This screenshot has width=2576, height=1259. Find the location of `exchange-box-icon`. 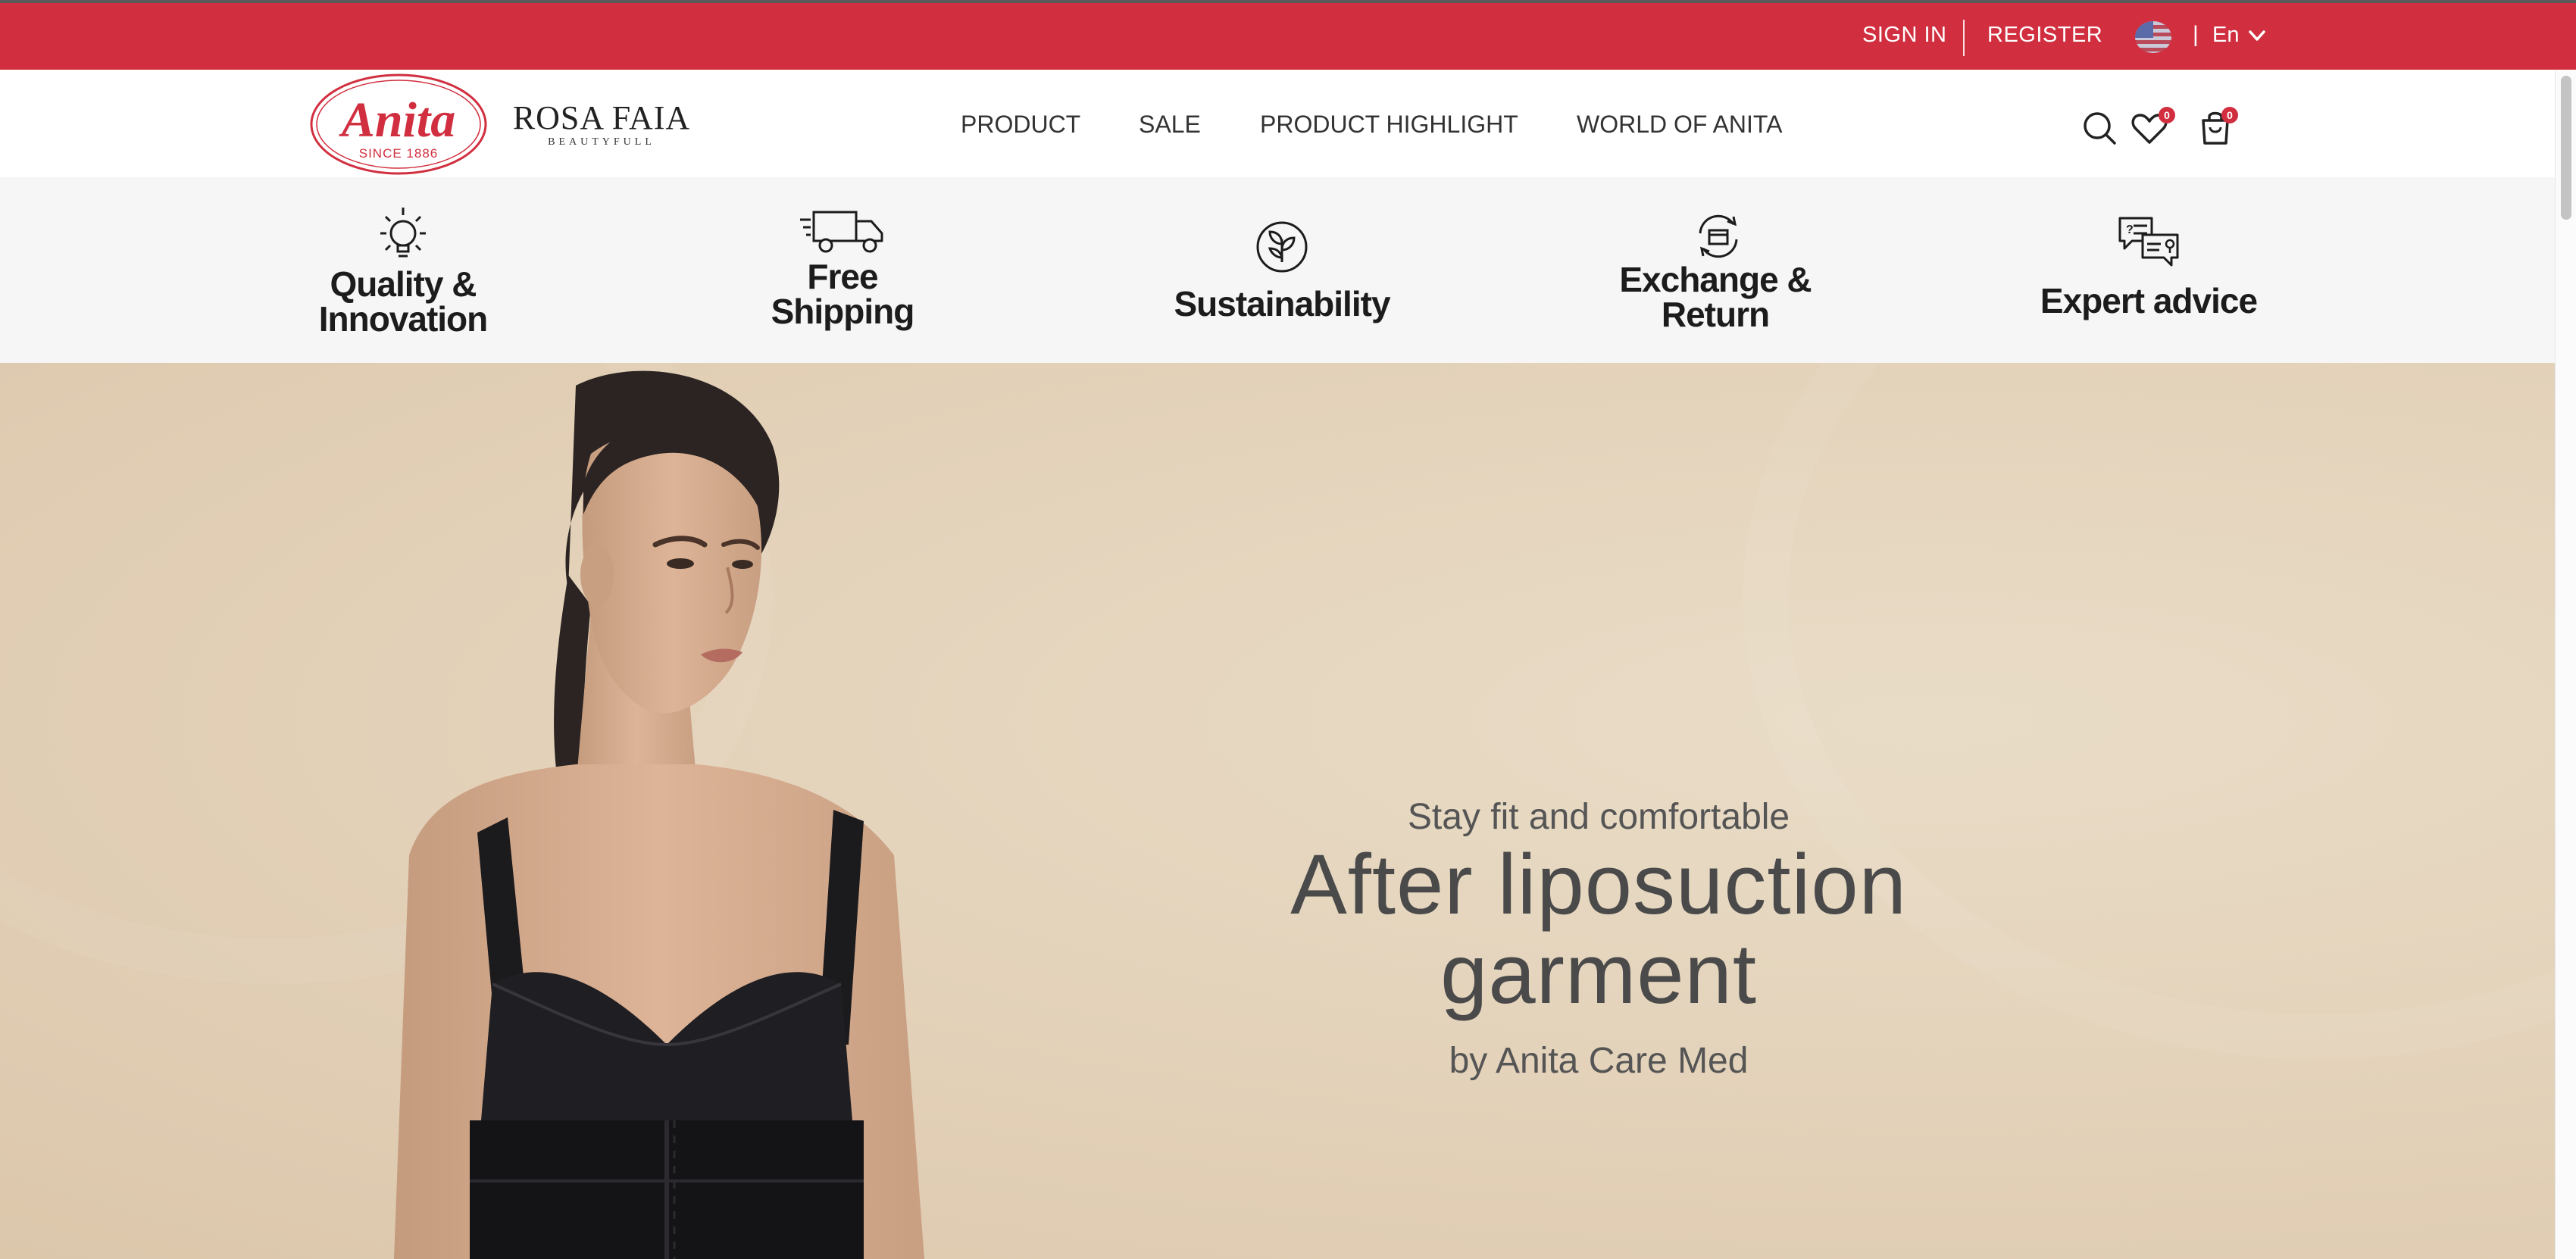

exchange-box-icon is located at coordinates (1719, 236).